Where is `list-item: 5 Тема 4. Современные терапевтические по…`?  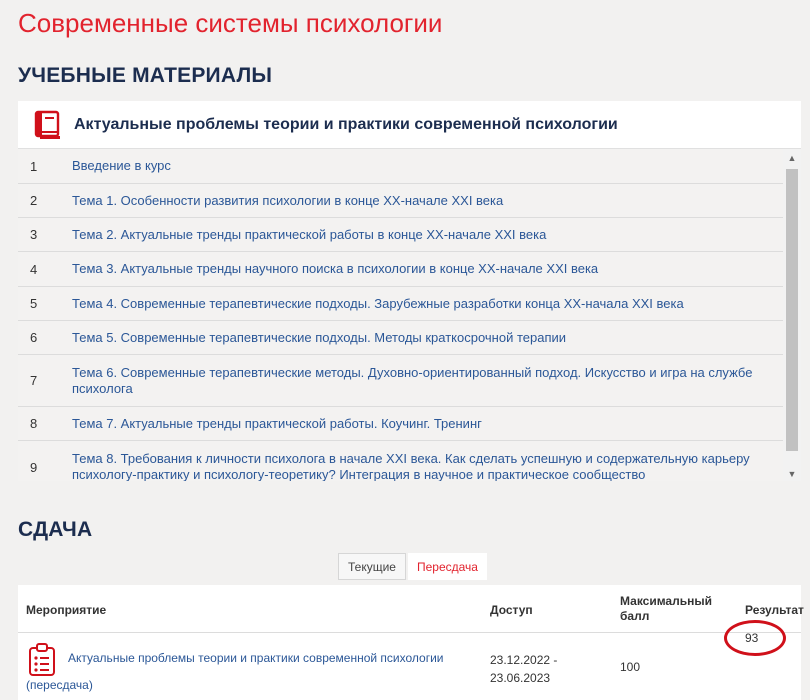
list-item: 5 Тема 4. Современные терапевтические по… is located at coordinates (400, 304).